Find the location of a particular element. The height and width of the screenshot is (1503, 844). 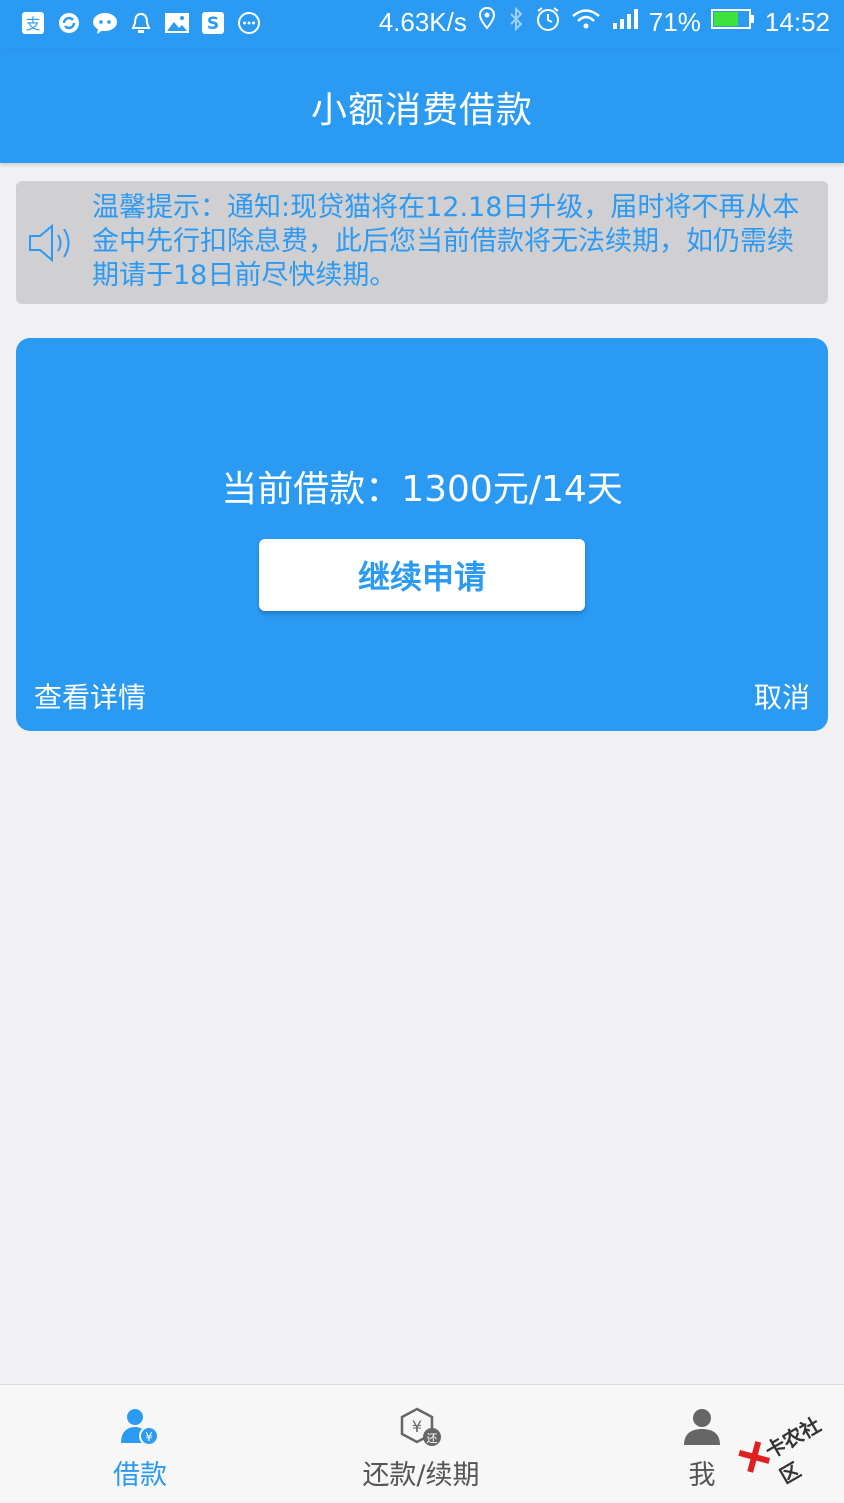

svg-text: 支 is located at coordinates (32, 24).